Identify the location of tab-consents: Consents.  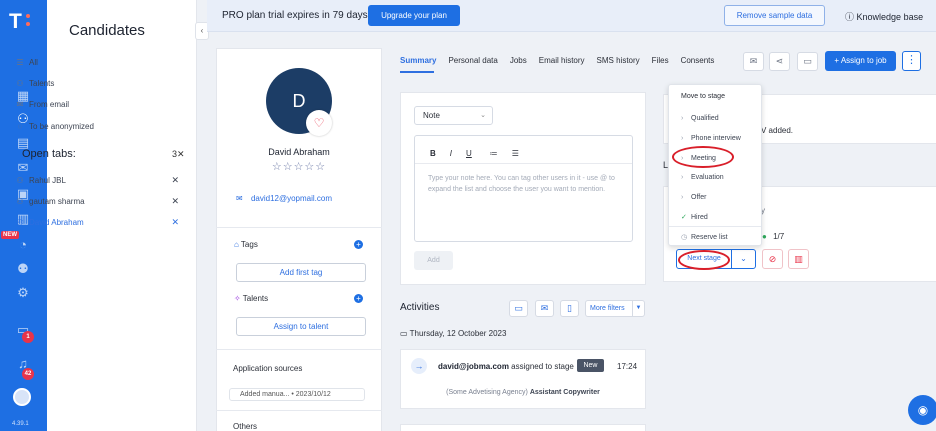
(698, 63).